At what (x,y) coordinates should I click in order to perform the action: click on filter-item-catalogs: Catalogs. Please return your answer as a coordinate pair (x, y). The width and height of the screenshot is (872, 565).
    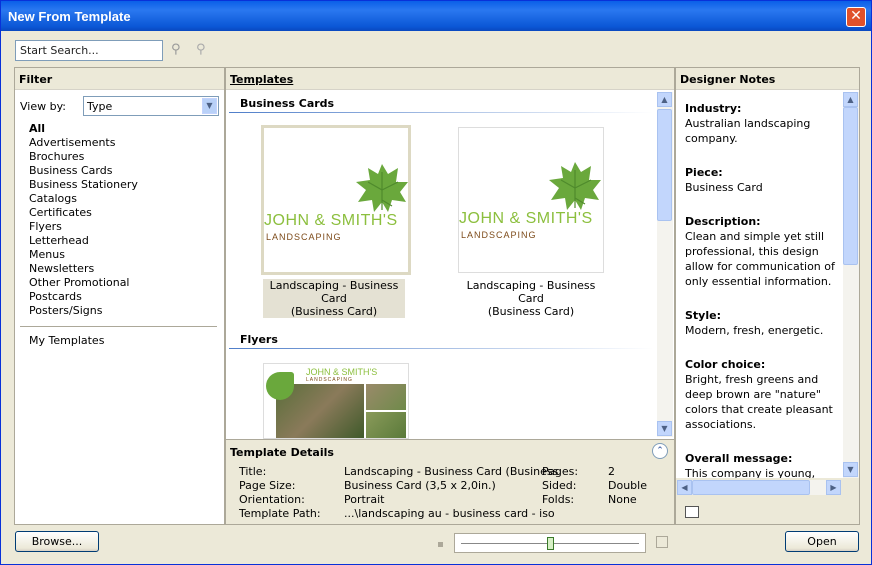
    Looking at the image, I should click on (83, 199).